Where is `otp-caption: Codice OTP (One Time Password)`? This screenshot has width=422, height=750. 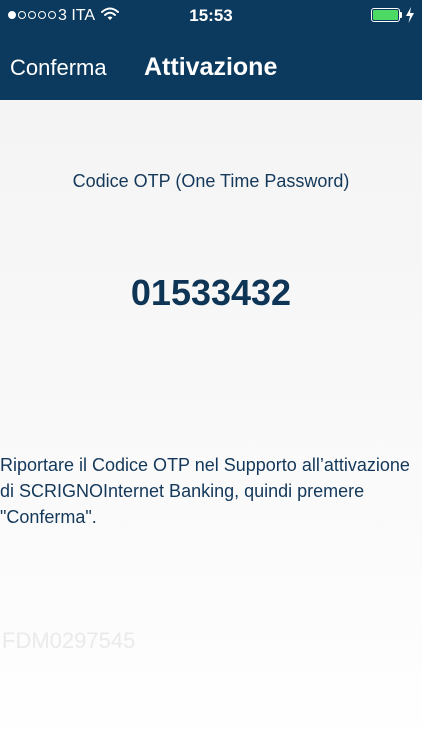 otp-caption: Codice OTP (One Time Password) is located at coordinates (211, 181).